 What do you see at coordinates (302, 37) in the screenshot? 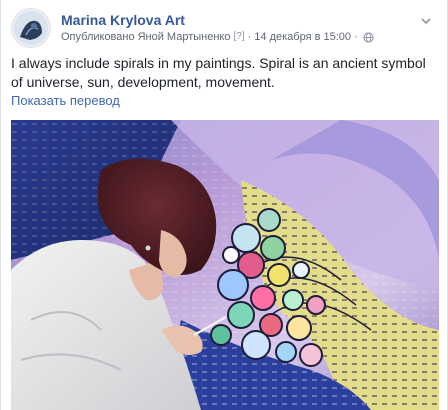
I see `post-timestamp: 14 декабря в 15:00` at bounding box center [302, 37].